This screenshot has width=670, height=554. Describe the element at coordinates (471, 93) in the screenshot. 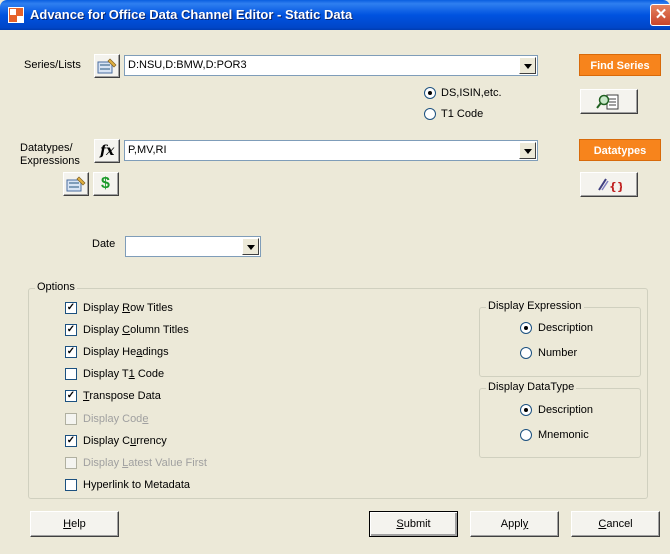

I see `radio-ds-isin-label: DS,ISIN,etc.` at that location.